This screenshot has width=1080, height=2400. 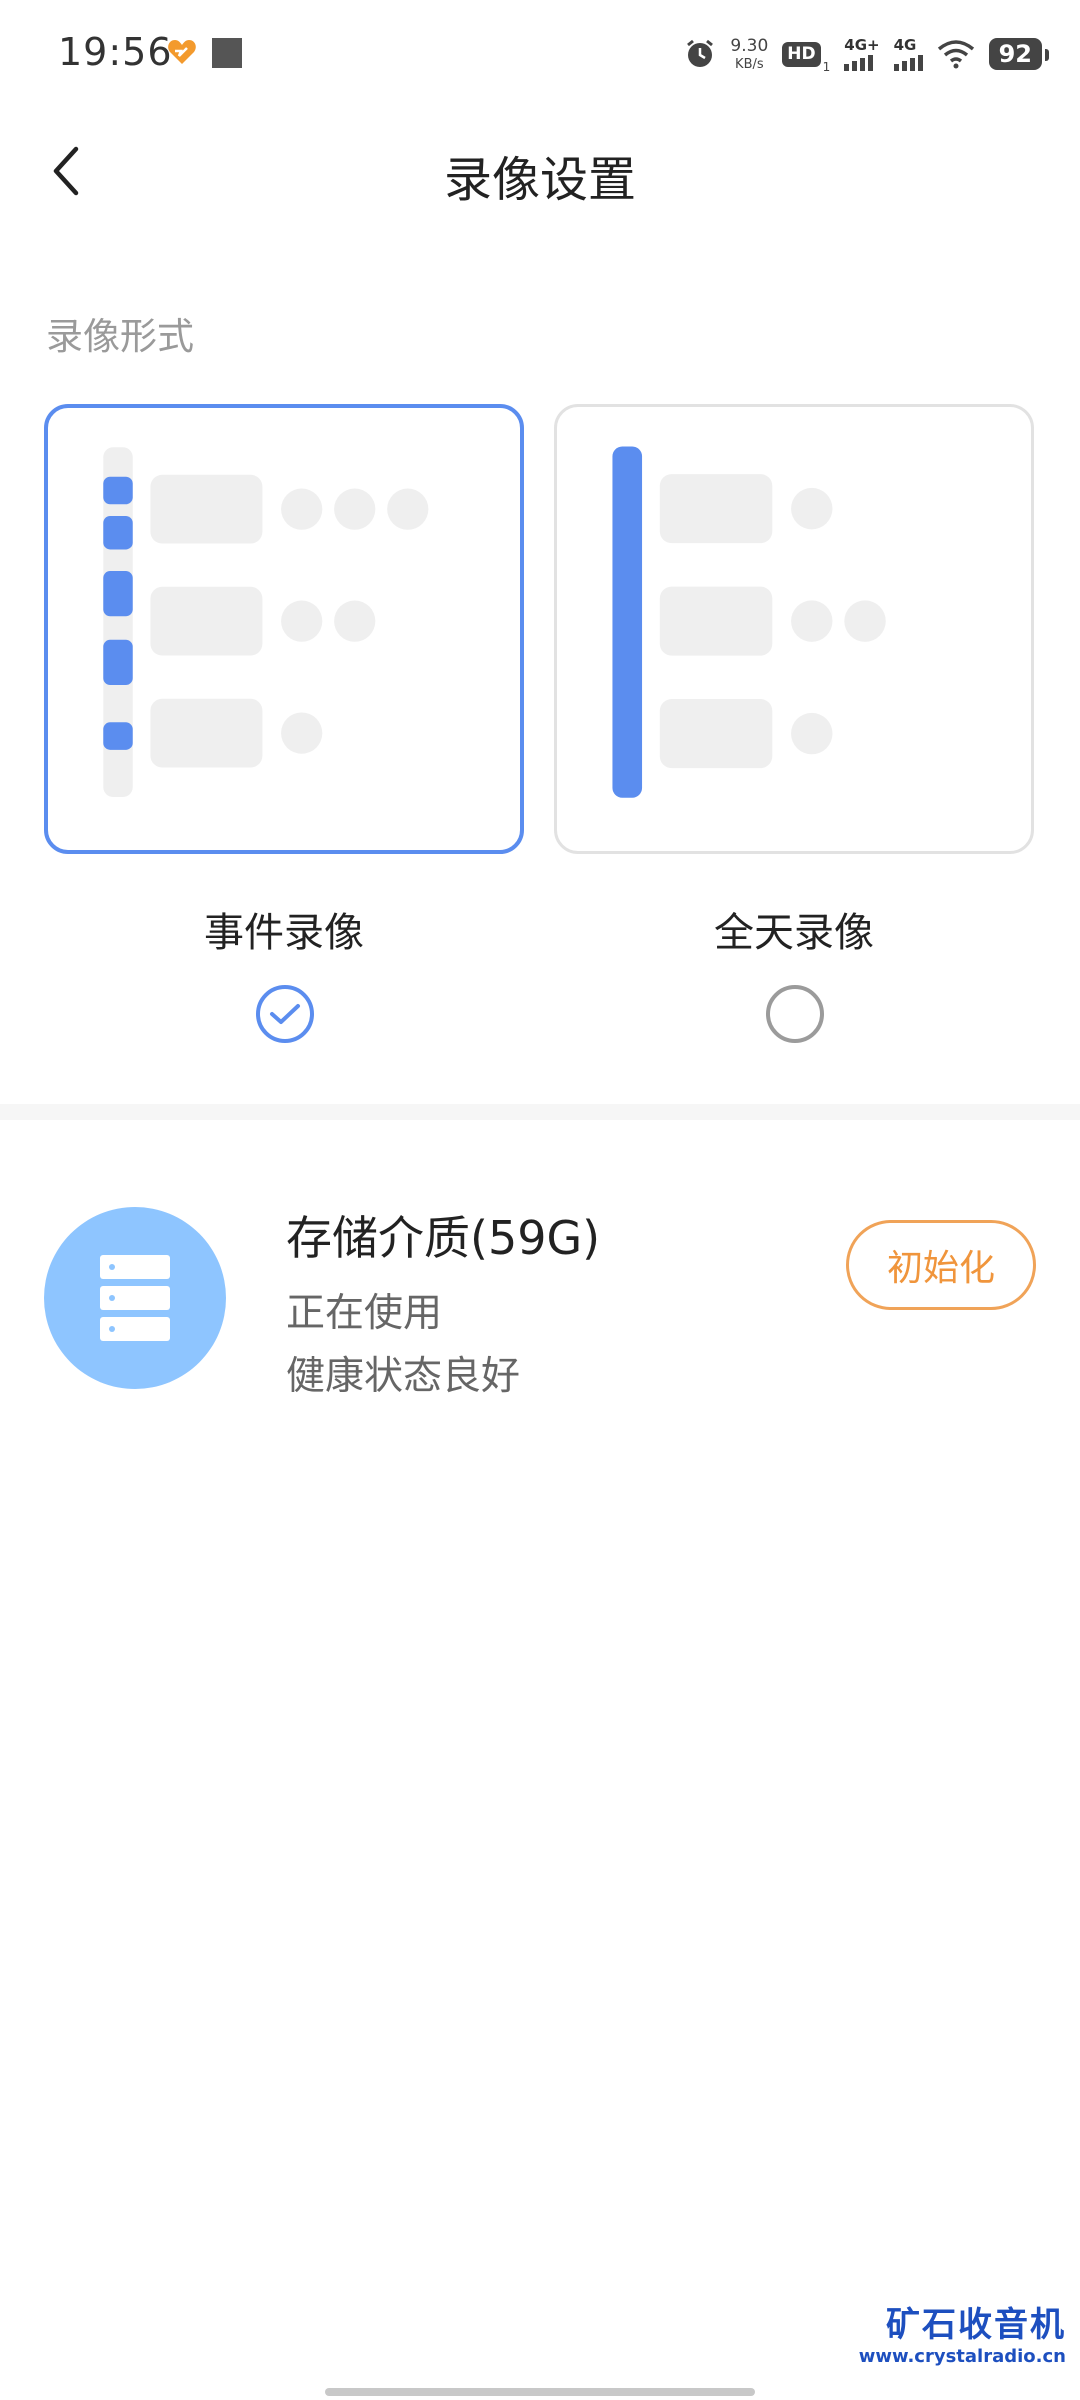 I want to click on server-stack-icon, so click(x=135, y=1298).